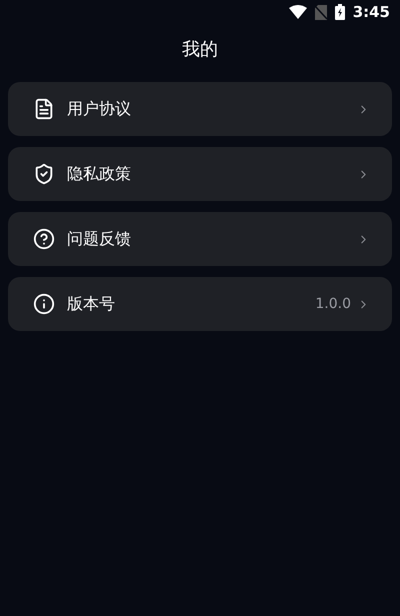 The height and width of the screenshot is (616, 400). Describe the element at coordinates (200, 109) in the screenshot. I see `settings-item: 用户协议` at that location.